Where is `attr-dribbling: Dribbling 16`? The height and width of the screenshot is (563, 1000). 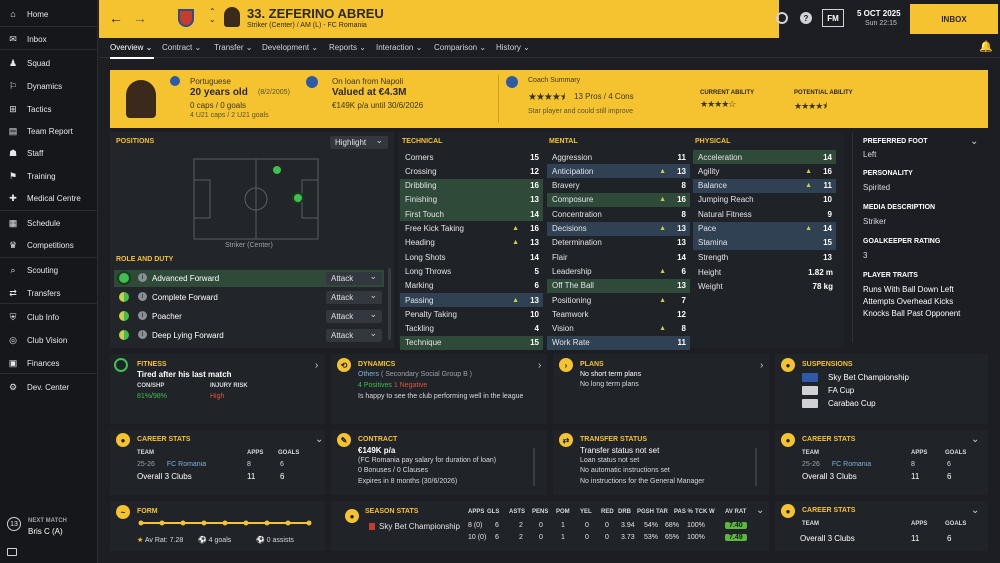 attr-dribbling: Dribbling 16 is located at coordinates (471, 185).